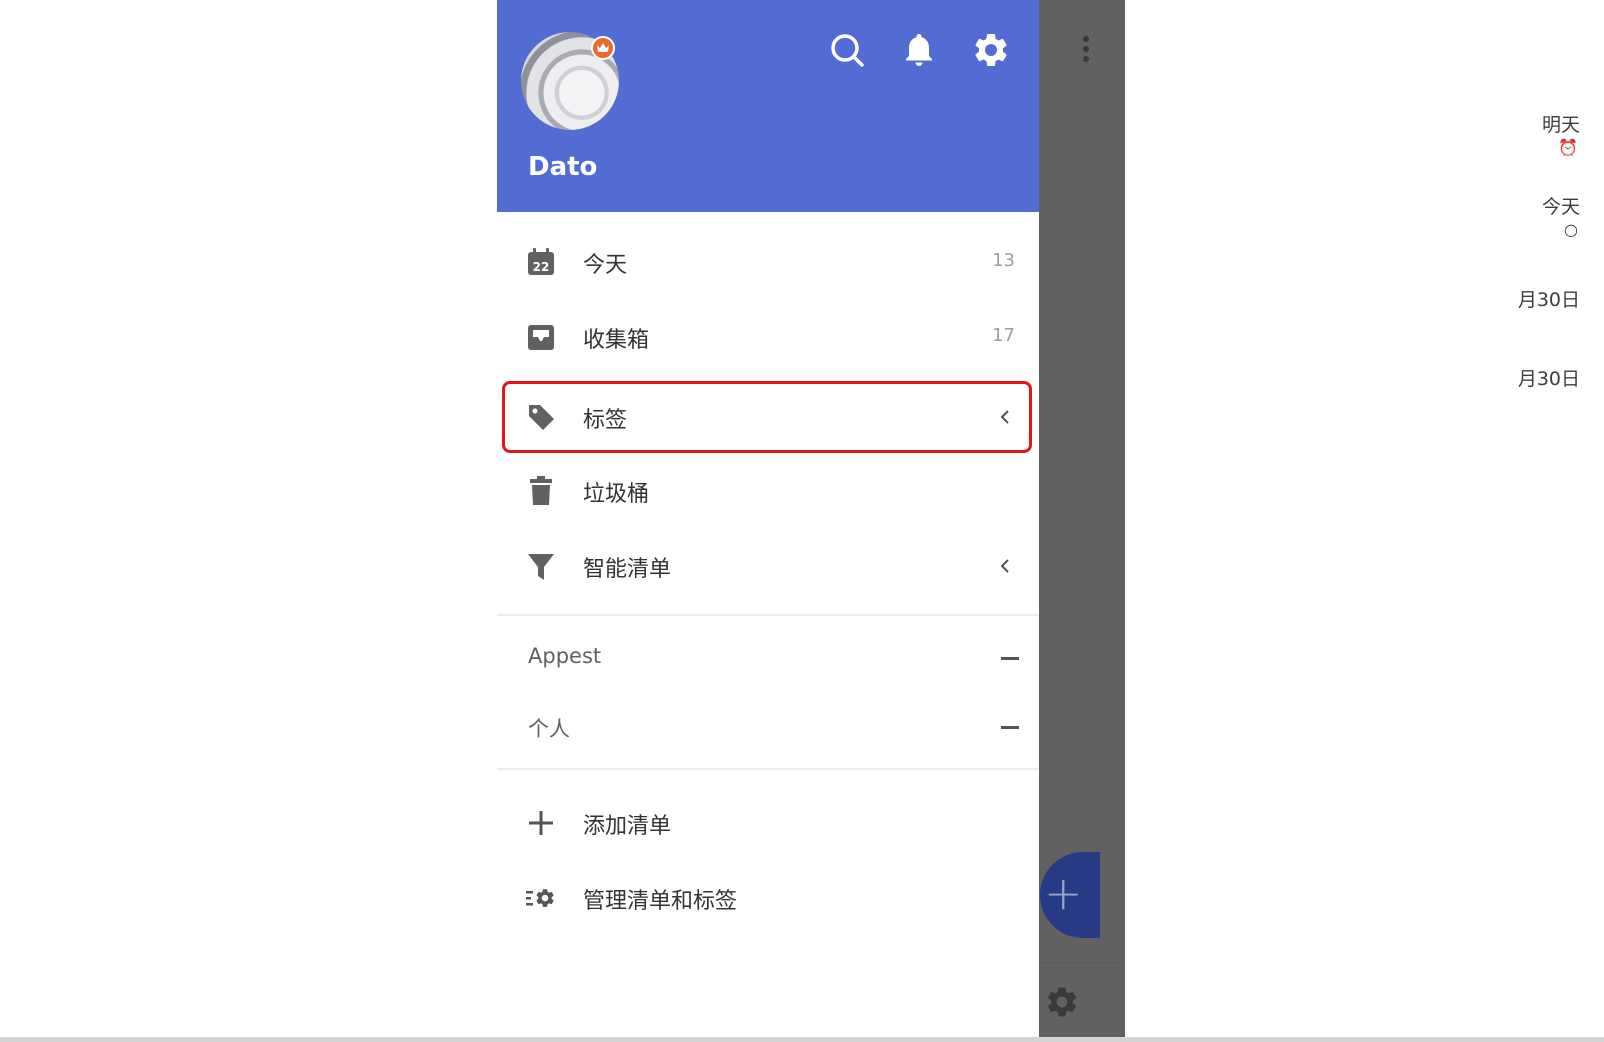 Image resolution: width=1604 pixels, height=1042 pixels. Describe the element at coordinates (1062, 1002) in the screenshot. I see `background-gear-icon` at that location.